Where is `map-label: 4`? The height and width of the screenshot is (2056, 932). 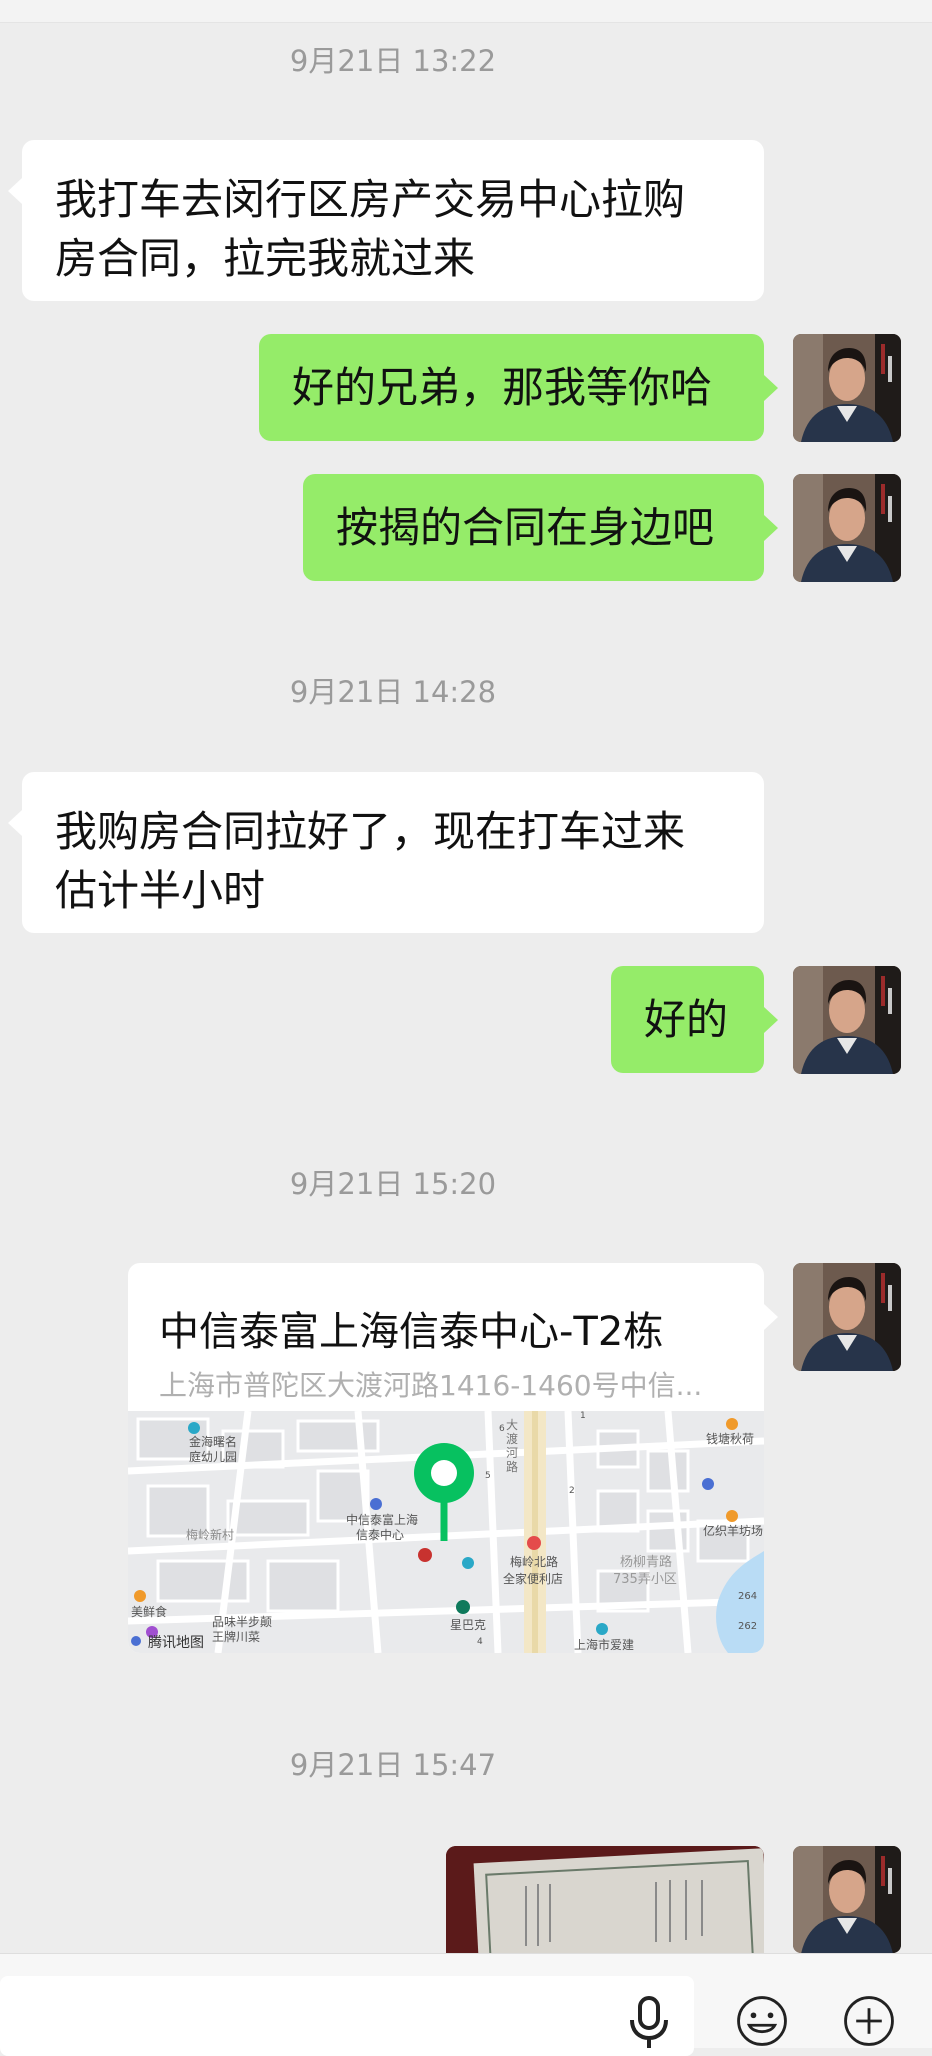
map-label: 4 is located at coordinates (480, 1642).